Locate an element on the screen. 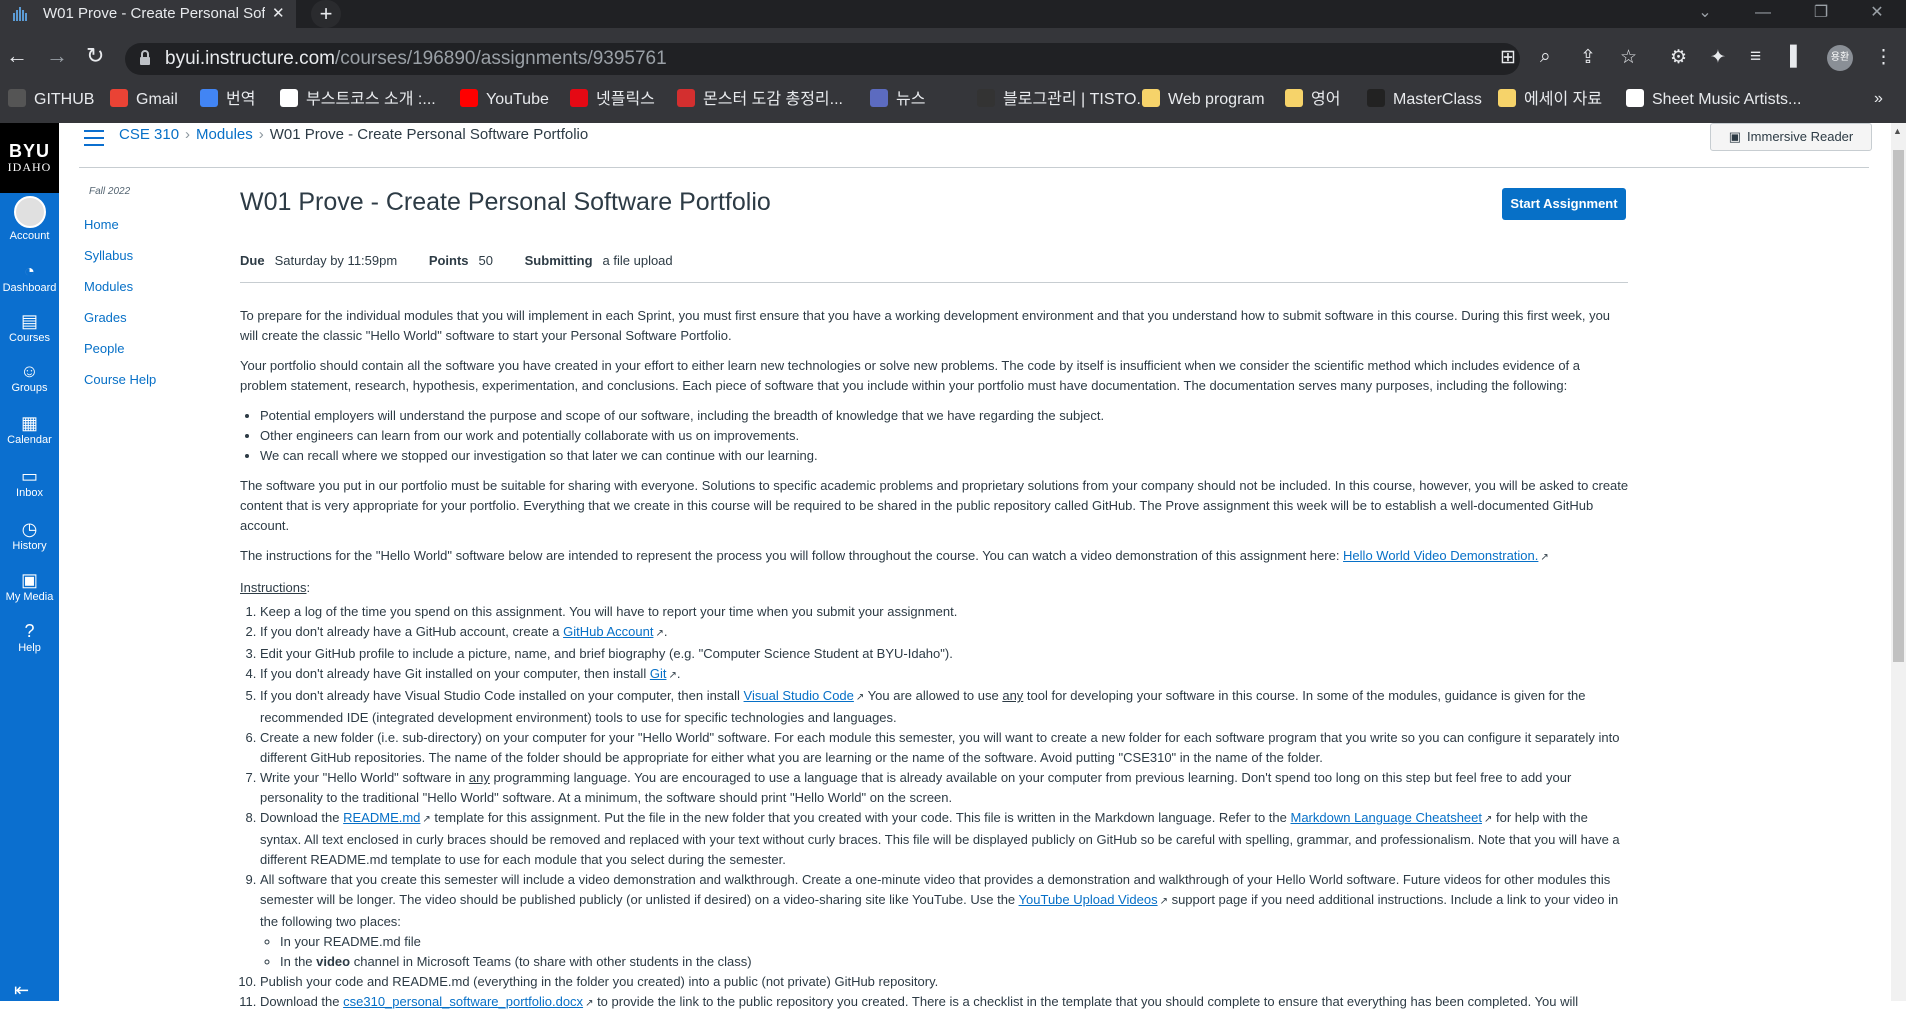 The height and width of the screenshot is (1014, 1906). course-menu-hamburger-icon is located at coordinates (94, 140).